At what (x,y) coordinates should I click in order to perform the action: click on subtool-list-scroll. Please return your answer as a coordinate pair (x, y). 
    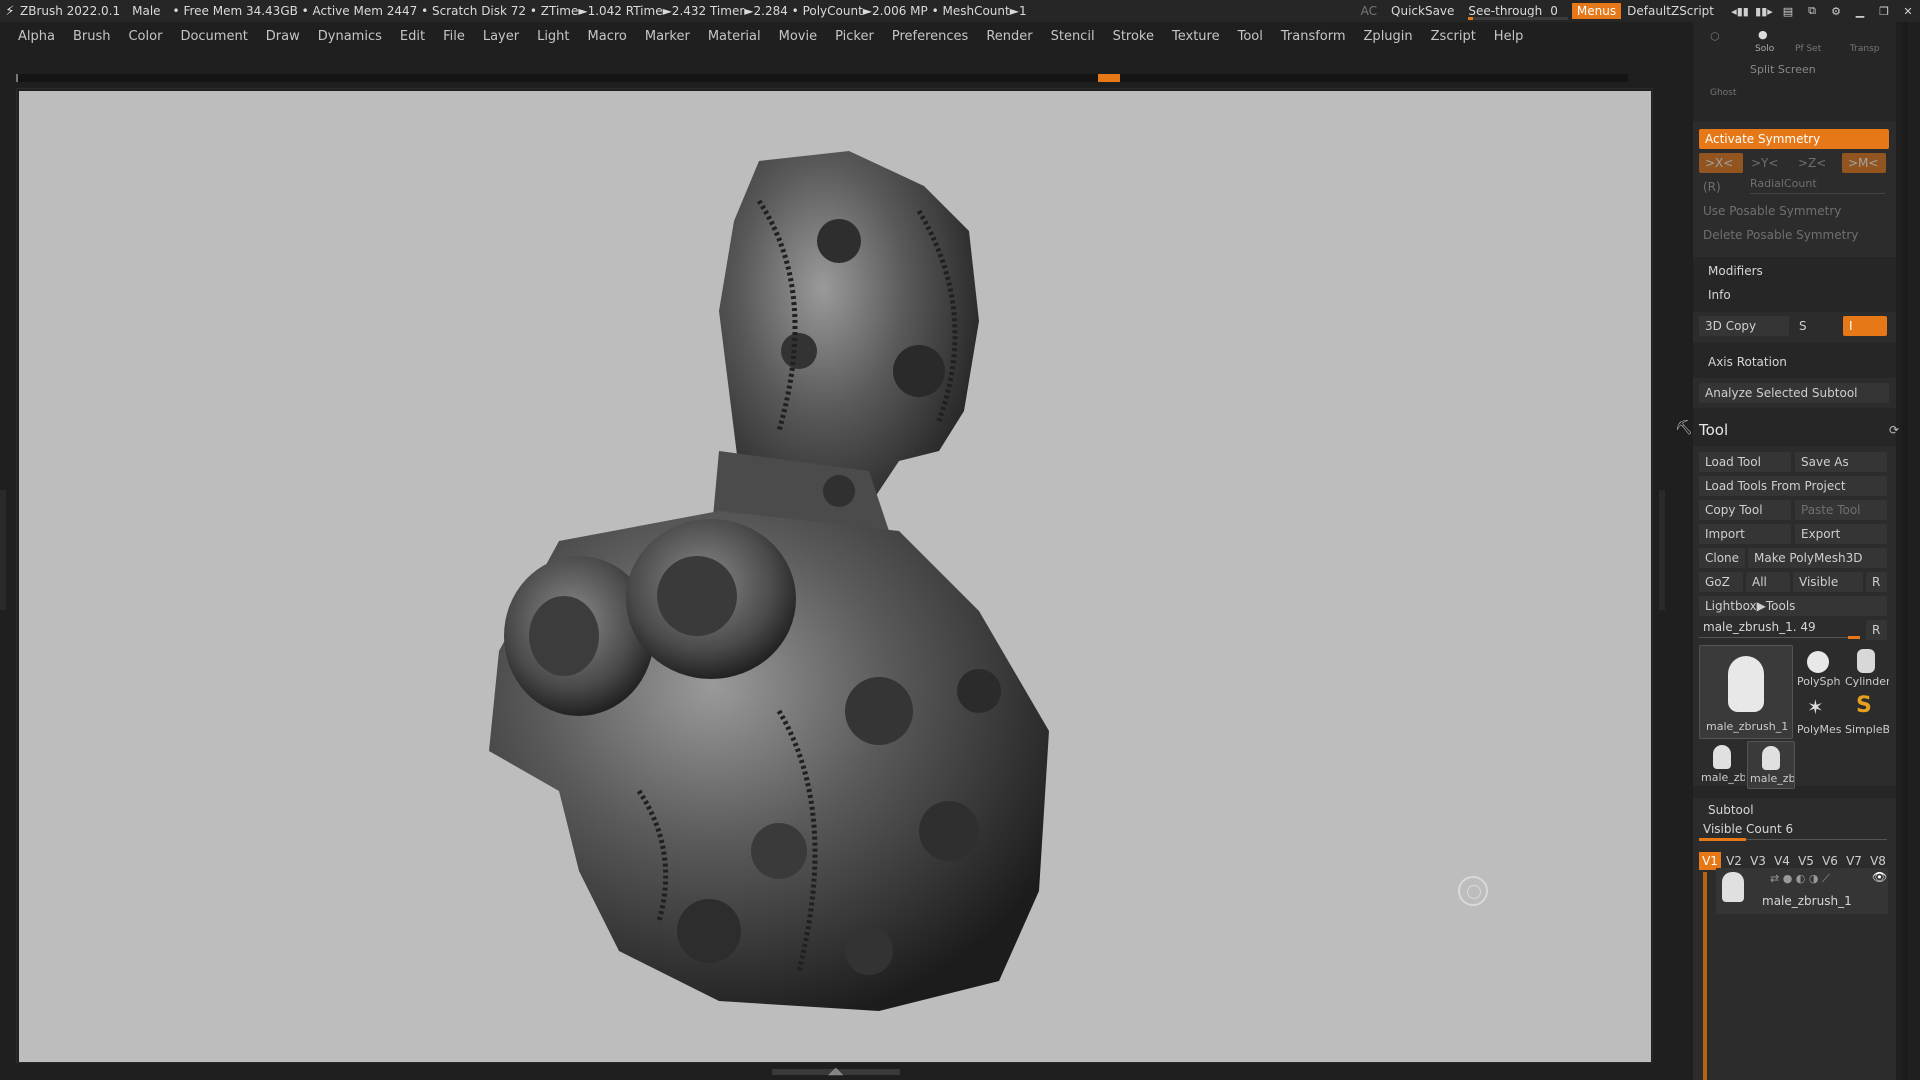
    Looking at the image, I should click on (1705, 976).